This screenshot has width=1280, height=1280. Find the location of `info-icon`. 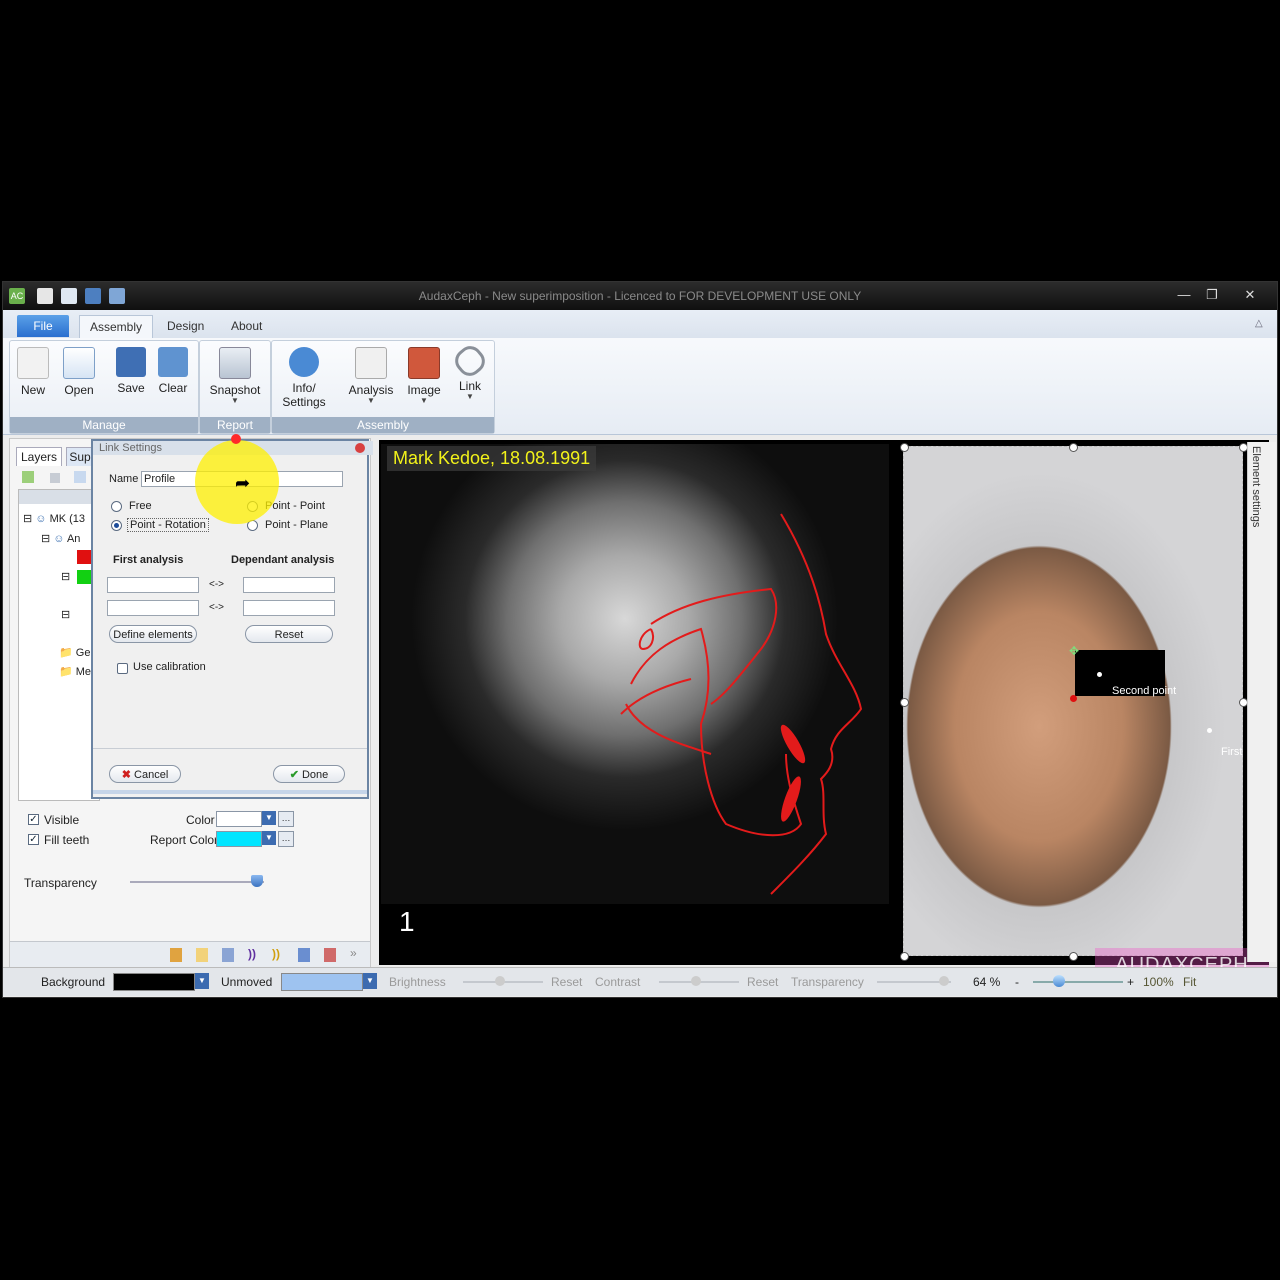

info-icon is located at coordinates (304, 362).